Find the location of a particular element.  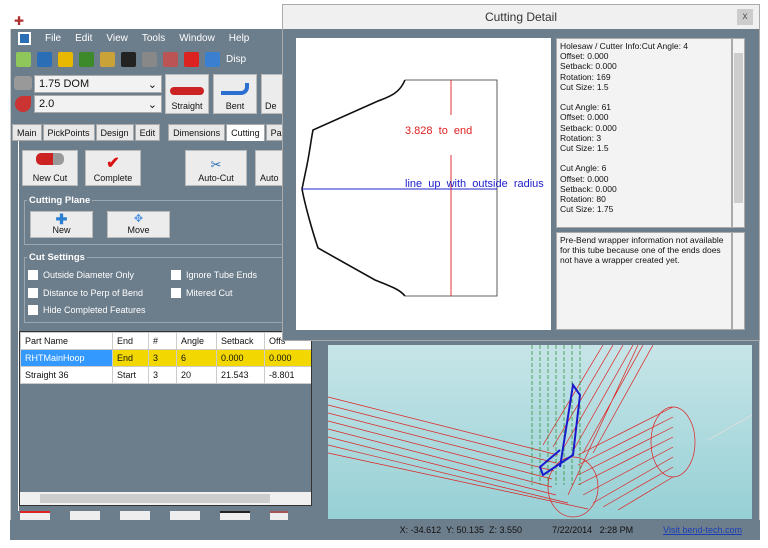

plane-new-button: ✚ New is located at coordinates (61, 224).